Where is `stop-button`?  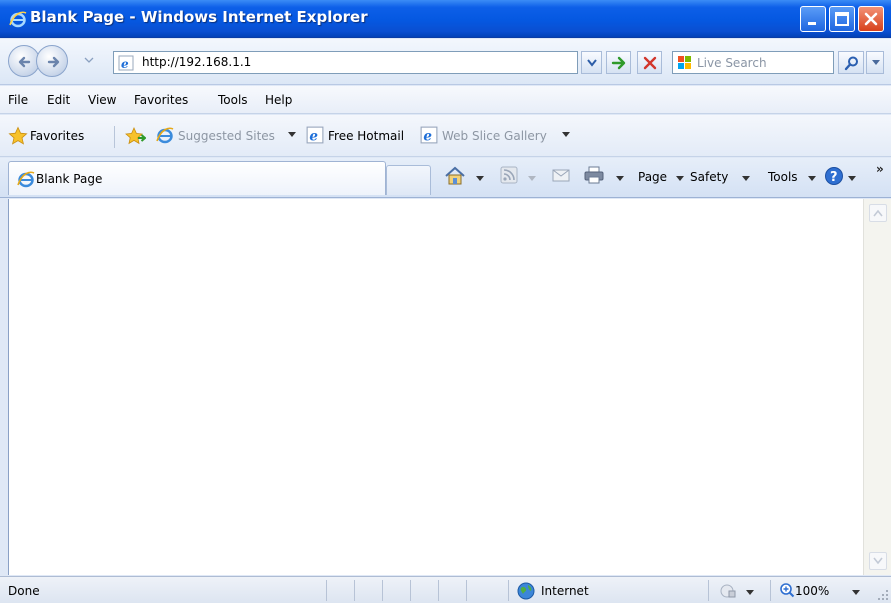 stop-button is located at coordinates (649, 62).